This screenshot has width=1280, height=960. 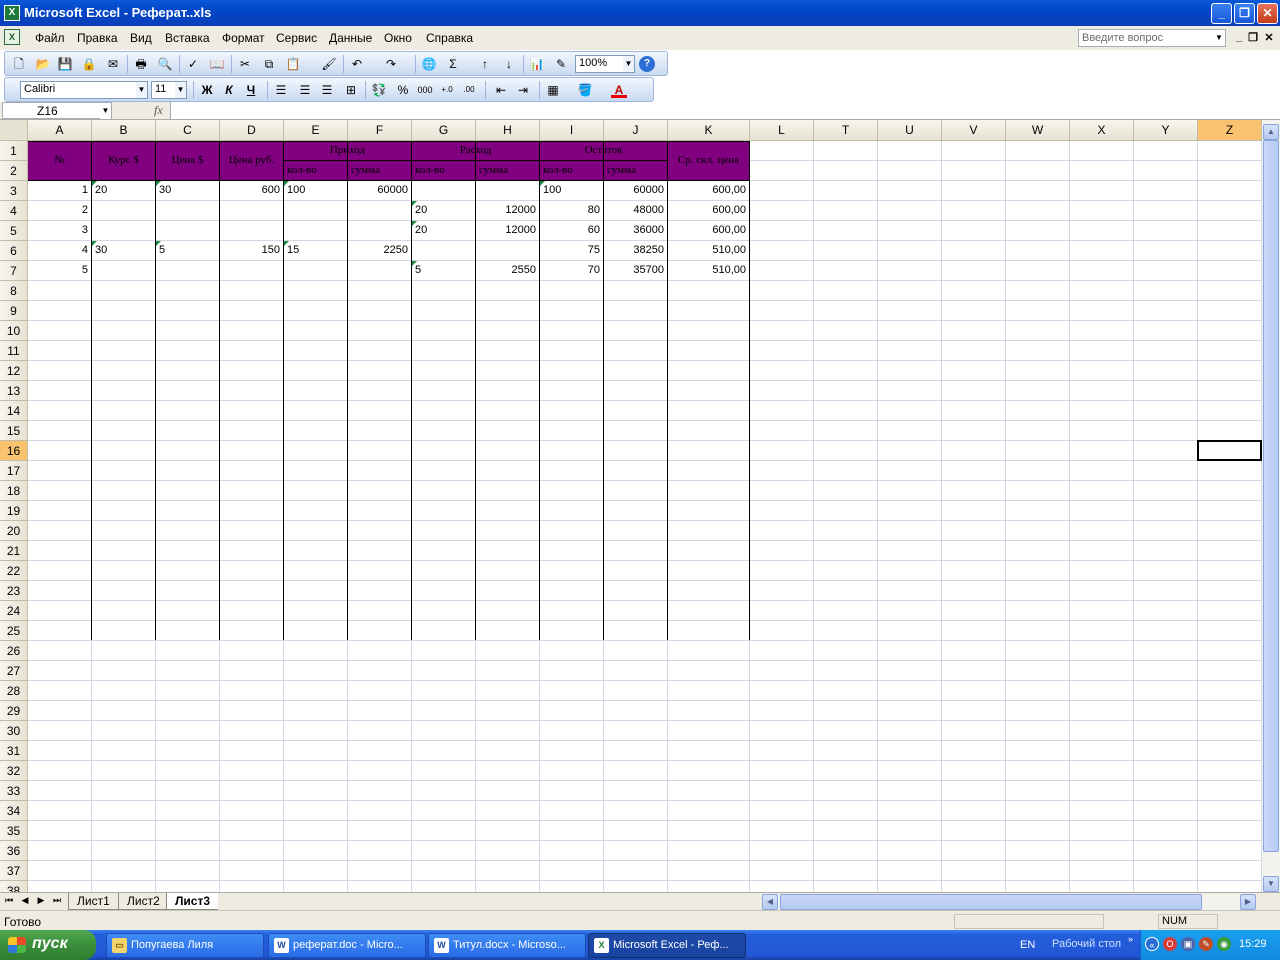 What do you see at coordinates (508, 130) in the screenshot?
I see `column-header-H: H` at bounding box center [508, 130].